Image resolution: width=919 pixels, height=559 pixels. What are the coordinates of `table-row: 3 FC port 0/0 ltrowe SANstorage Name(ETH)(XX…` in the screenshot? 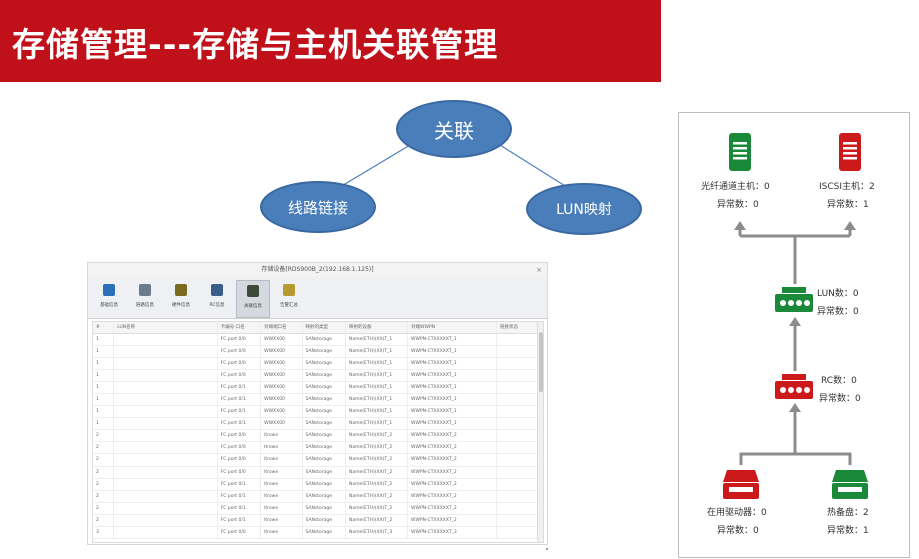 It's located at (315, 533).